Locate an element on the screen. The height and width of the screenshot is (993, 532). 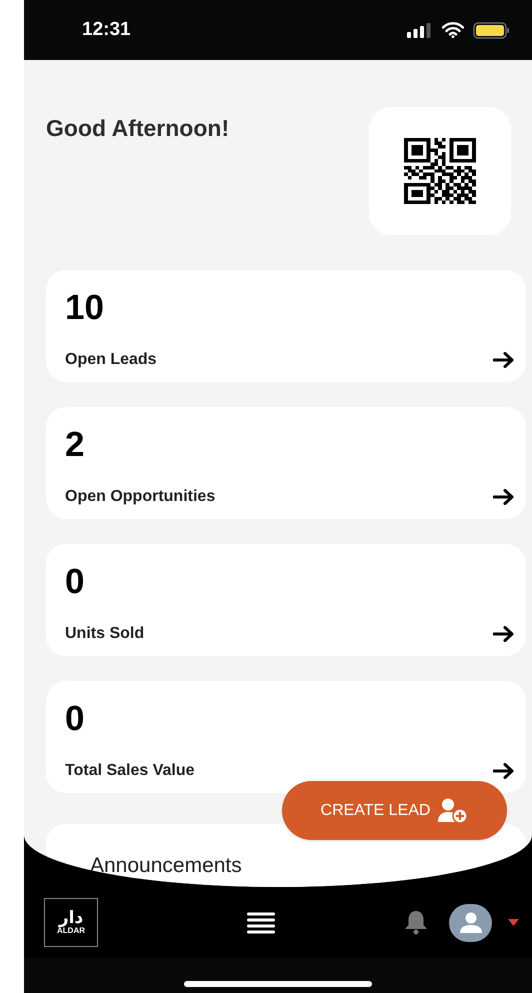
announcements-title: Announcements is located at coordinates (166, 865).